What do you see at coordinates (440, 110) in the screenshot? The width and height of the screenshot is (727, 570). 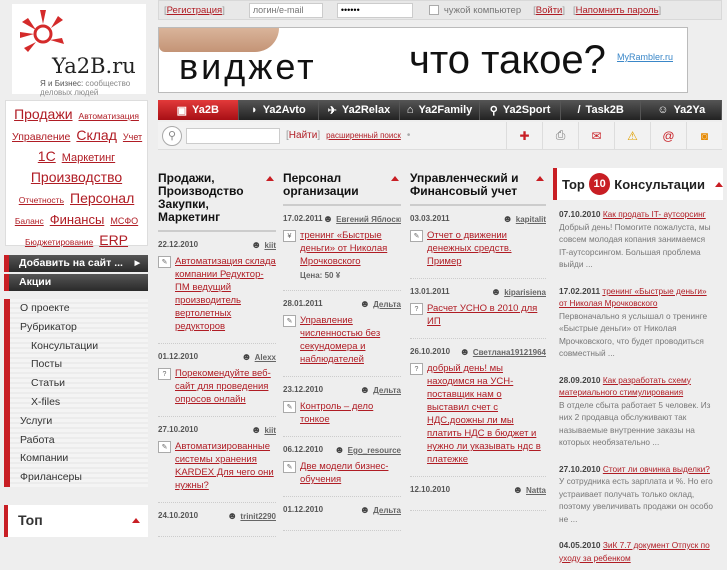 I see `tab-ya2family: ⌂ Ya2Family` at bounding box center [440, 110].